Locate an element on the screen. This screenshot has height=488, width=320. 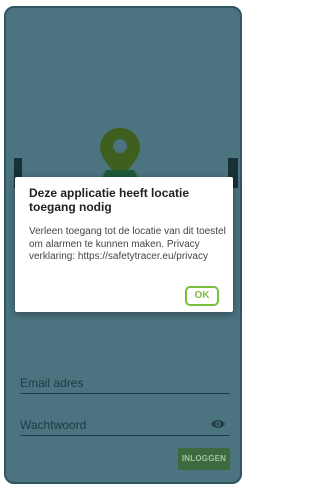
login-button: INLOGGEN is located at coordinates (204, 459).